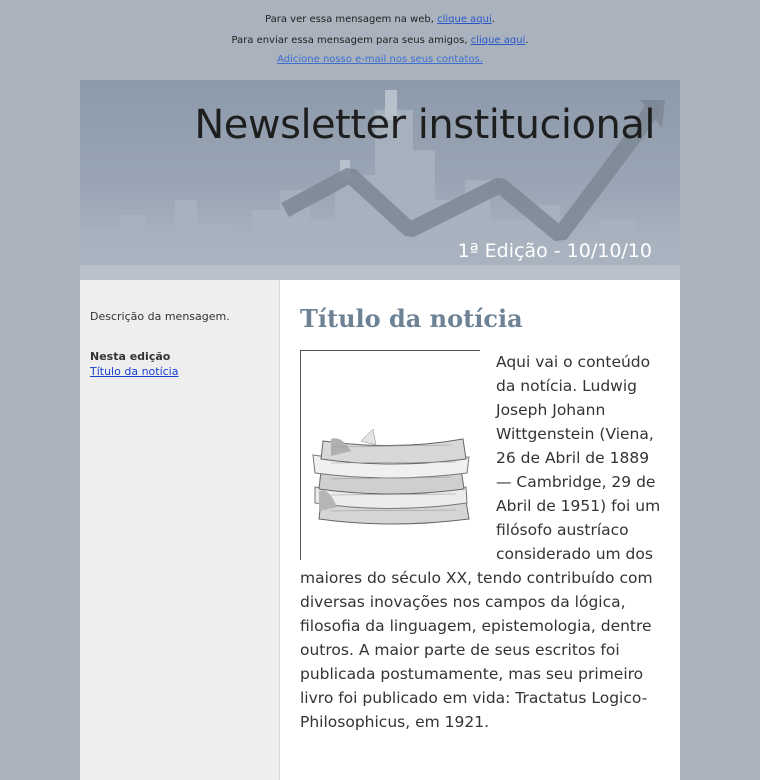  Describe the element at coordinates (424, 125) in the screenshot. I see `newsletter-title: Newsletter institucional` at that location.